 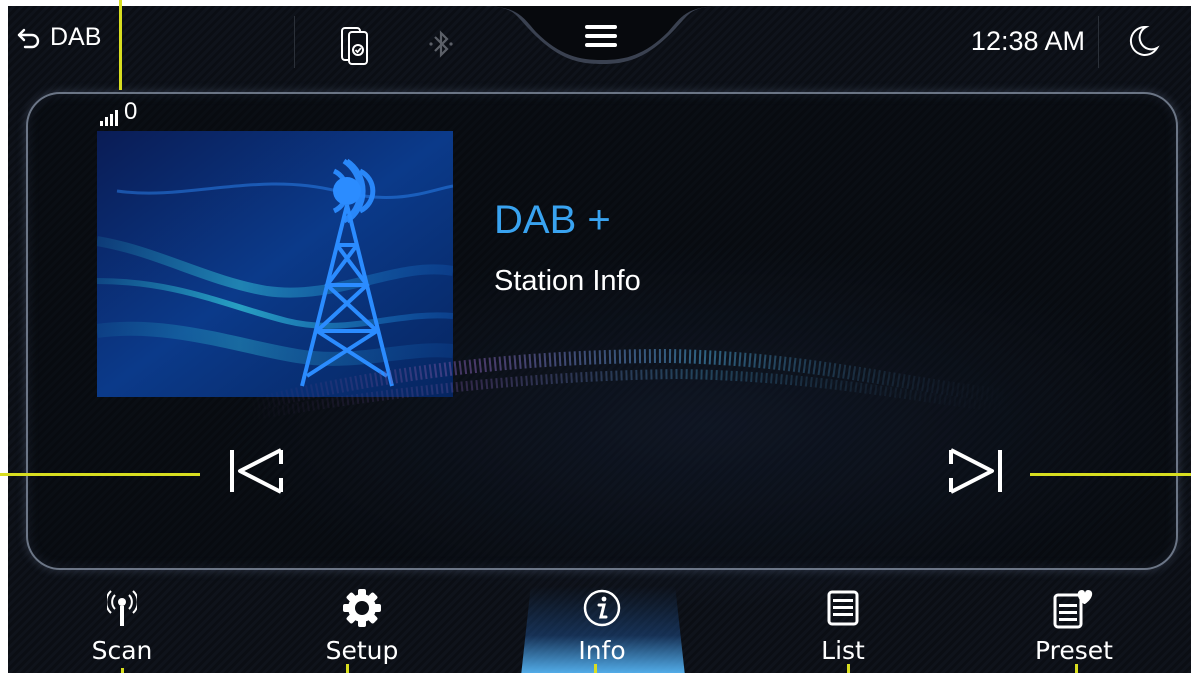 I want to click on next-track-button, so click(x=976, y=473).